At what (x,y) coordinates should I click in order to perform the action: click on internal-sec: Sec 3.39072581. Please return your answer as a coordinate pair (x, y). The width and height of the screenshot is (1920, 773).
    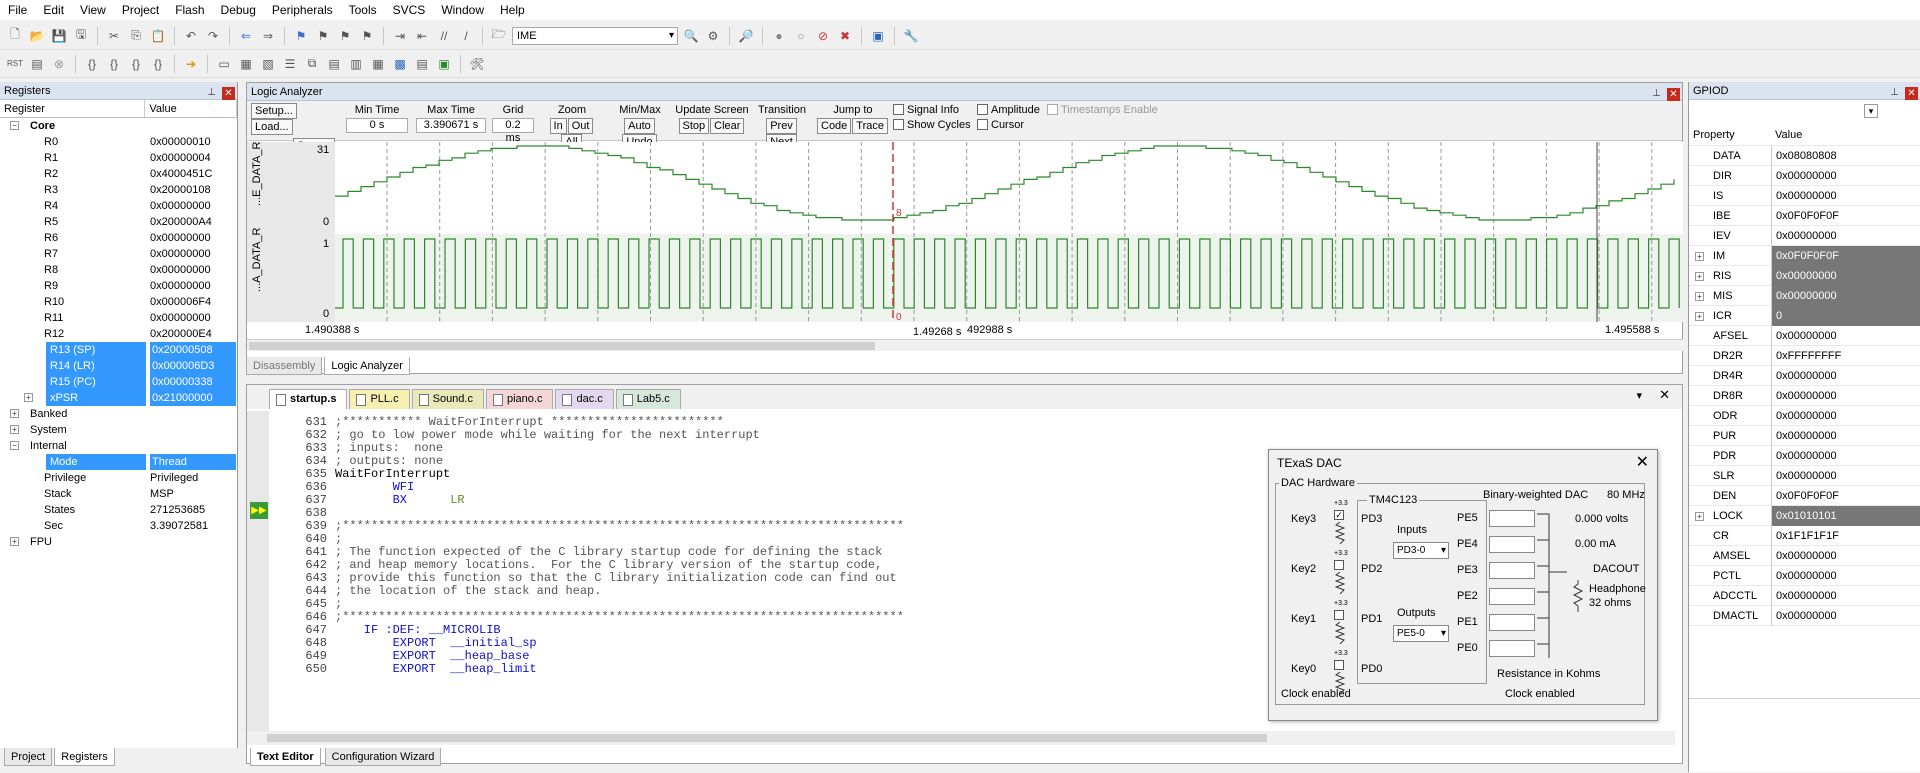
    Looking at the image, I should click on (118, 526).